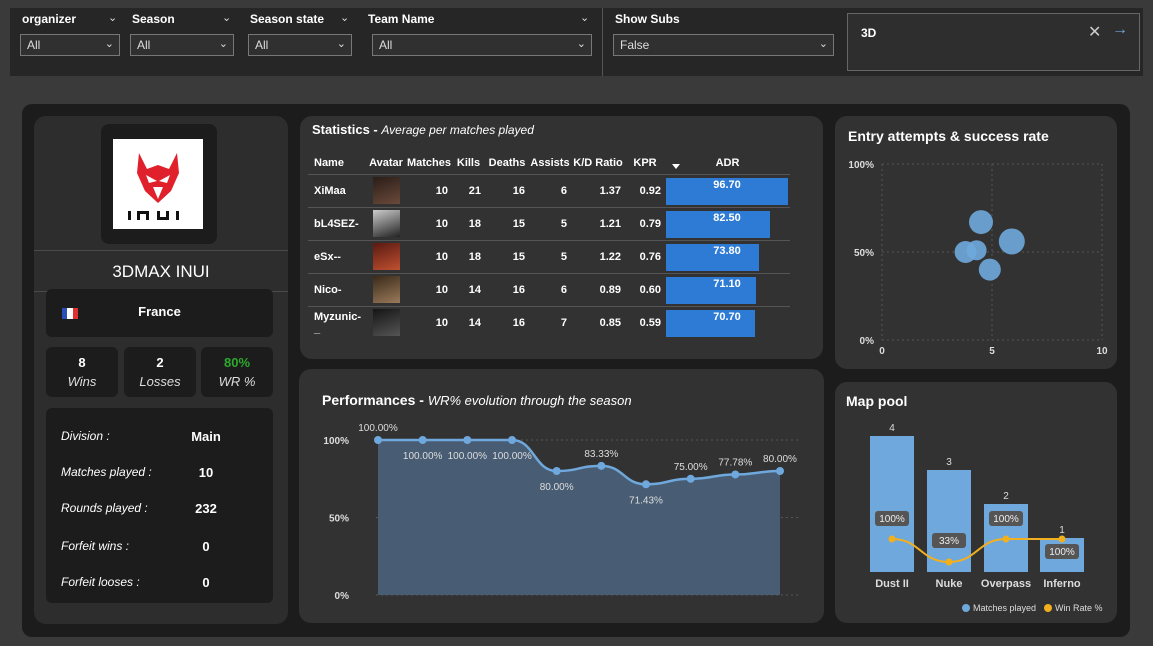  I want to click on search-query: 3D, so click(868, 33).